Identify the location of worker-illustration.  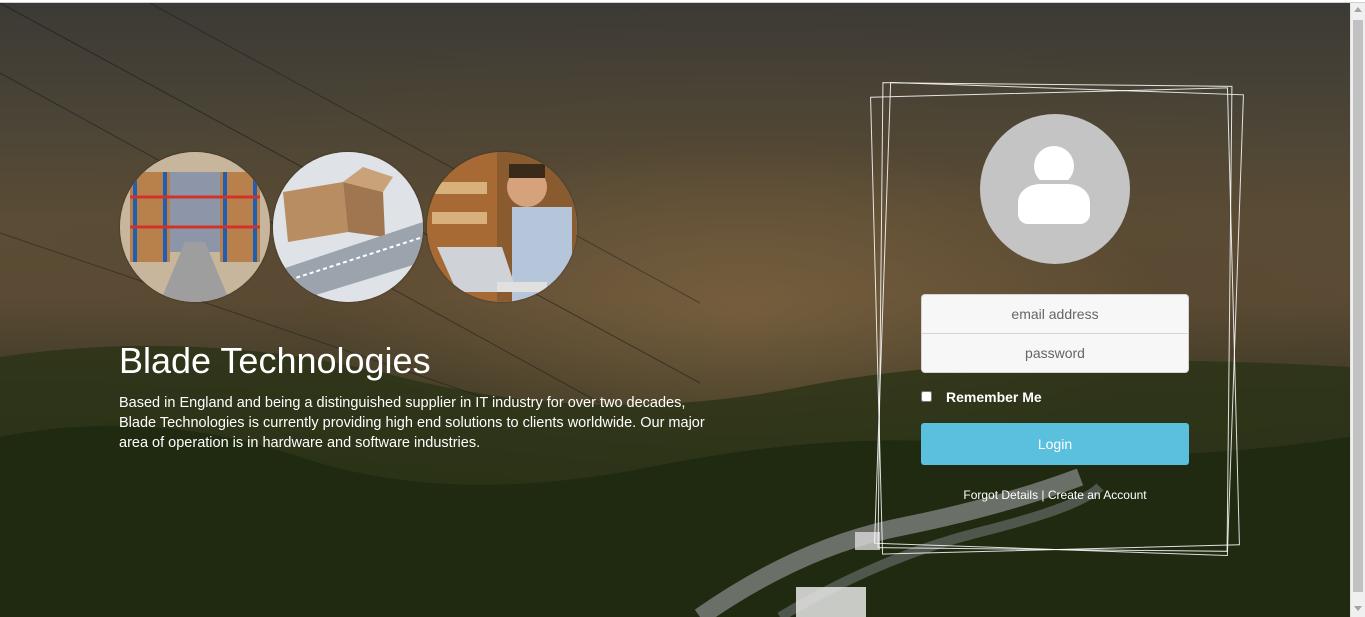
(502, 227).